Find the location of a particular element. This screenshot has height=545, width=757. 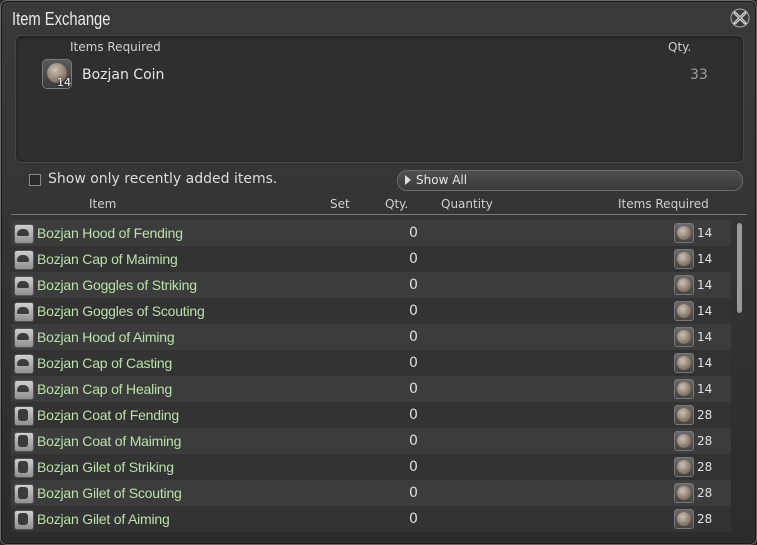

item-name: Bozjan Hood of Fending is located at coordinates (110, 233).